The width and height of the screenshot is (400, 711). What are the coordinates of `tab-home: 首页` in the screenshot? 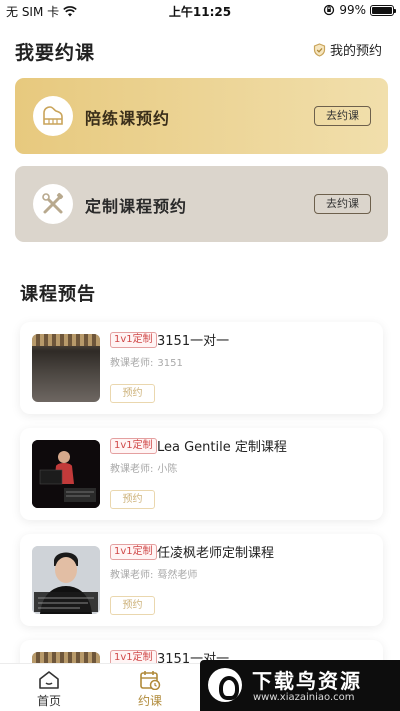 It's located at (49, 689).